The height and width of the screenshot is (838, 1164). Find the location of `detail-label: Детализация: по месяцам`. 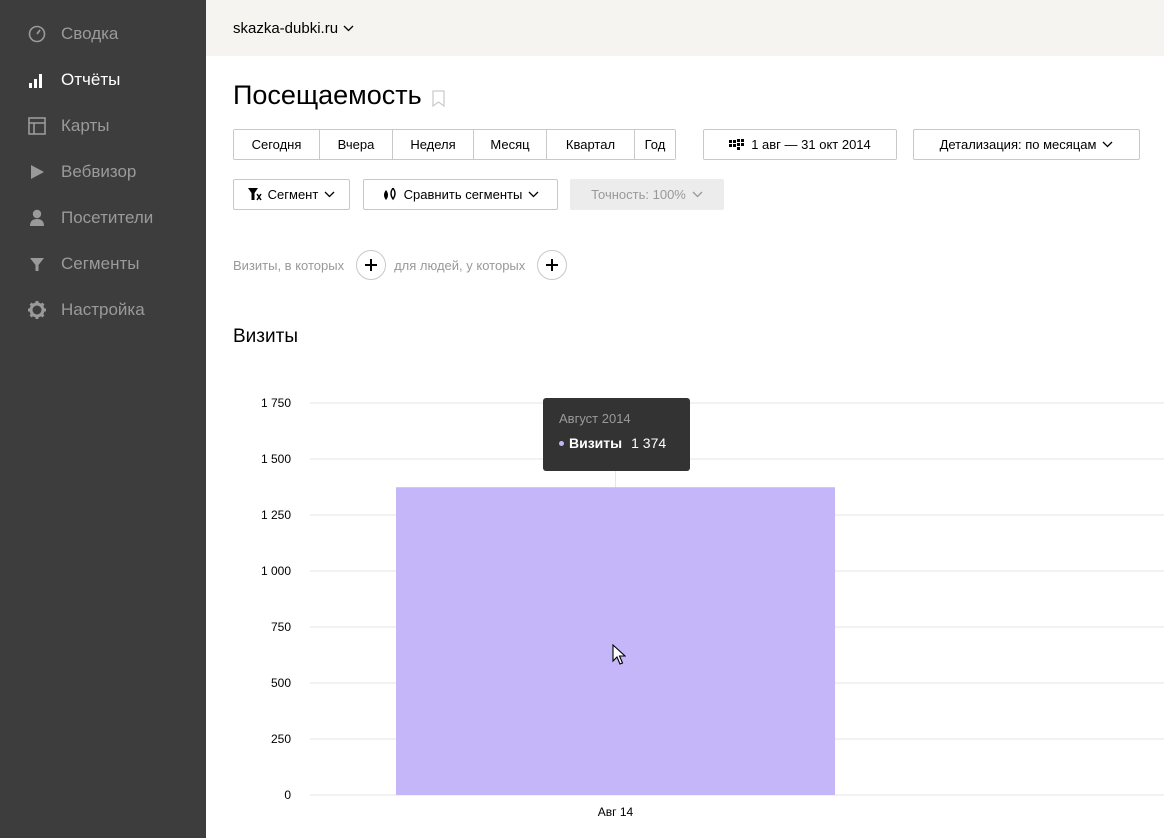

detail-label: Детализация: по месяцам is located at coordinates (1018, 144).